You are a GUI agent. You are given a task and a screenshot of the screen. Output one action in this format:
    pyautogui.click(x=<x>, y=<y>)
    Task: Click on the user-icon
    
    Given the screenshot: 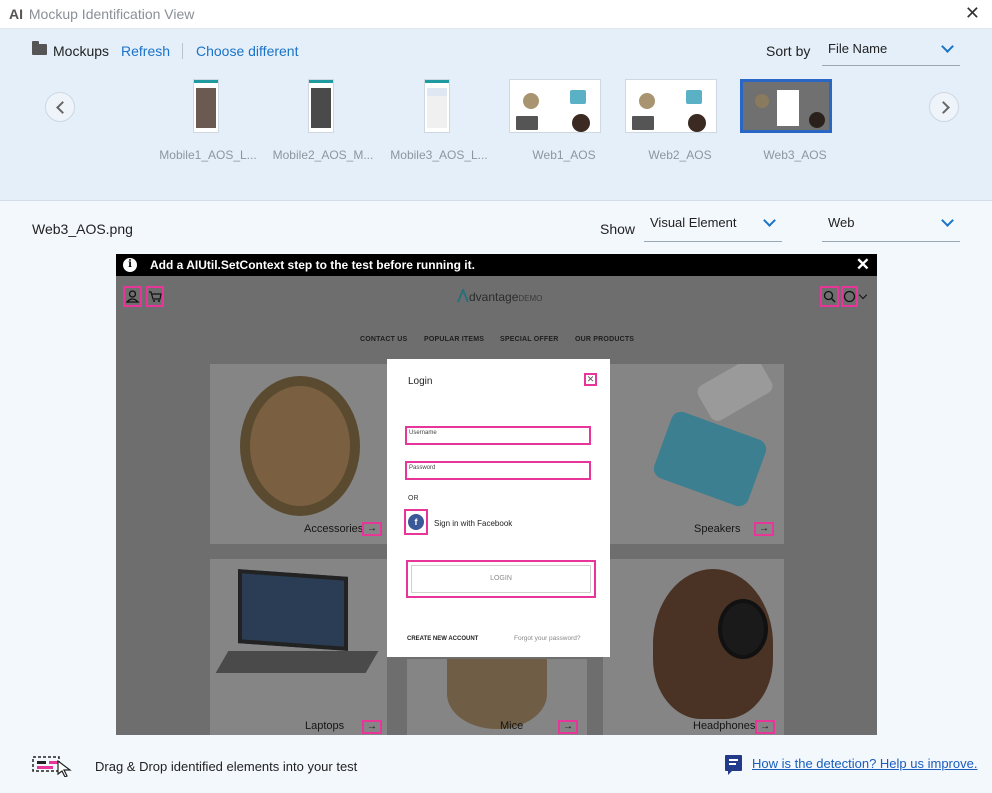 What is the action you would take?
    pyautogui.click(x=132, y=296)
    